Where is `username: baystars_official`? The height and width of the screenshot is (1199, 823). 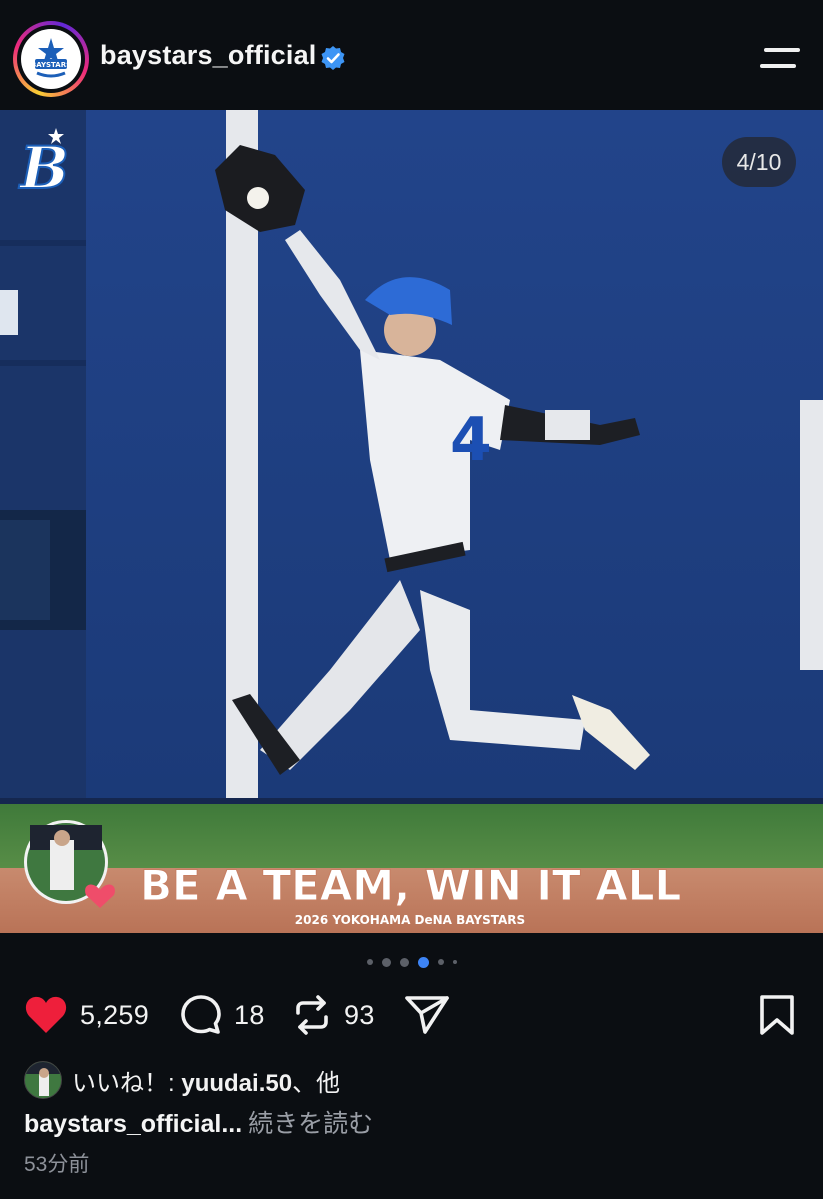 username: baystars_official is located at coordinates (208, 55).